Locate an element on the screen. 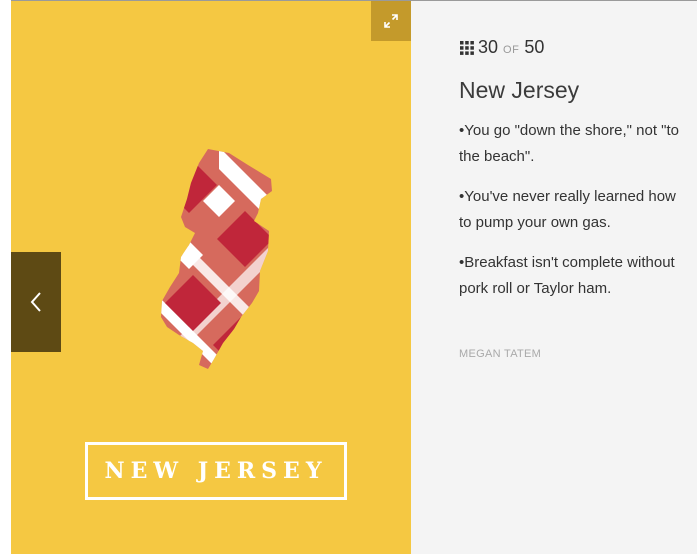 The height and width of the screenshot is (554, 697). current-slide-number: 30 is located at coordinates (488, 47).